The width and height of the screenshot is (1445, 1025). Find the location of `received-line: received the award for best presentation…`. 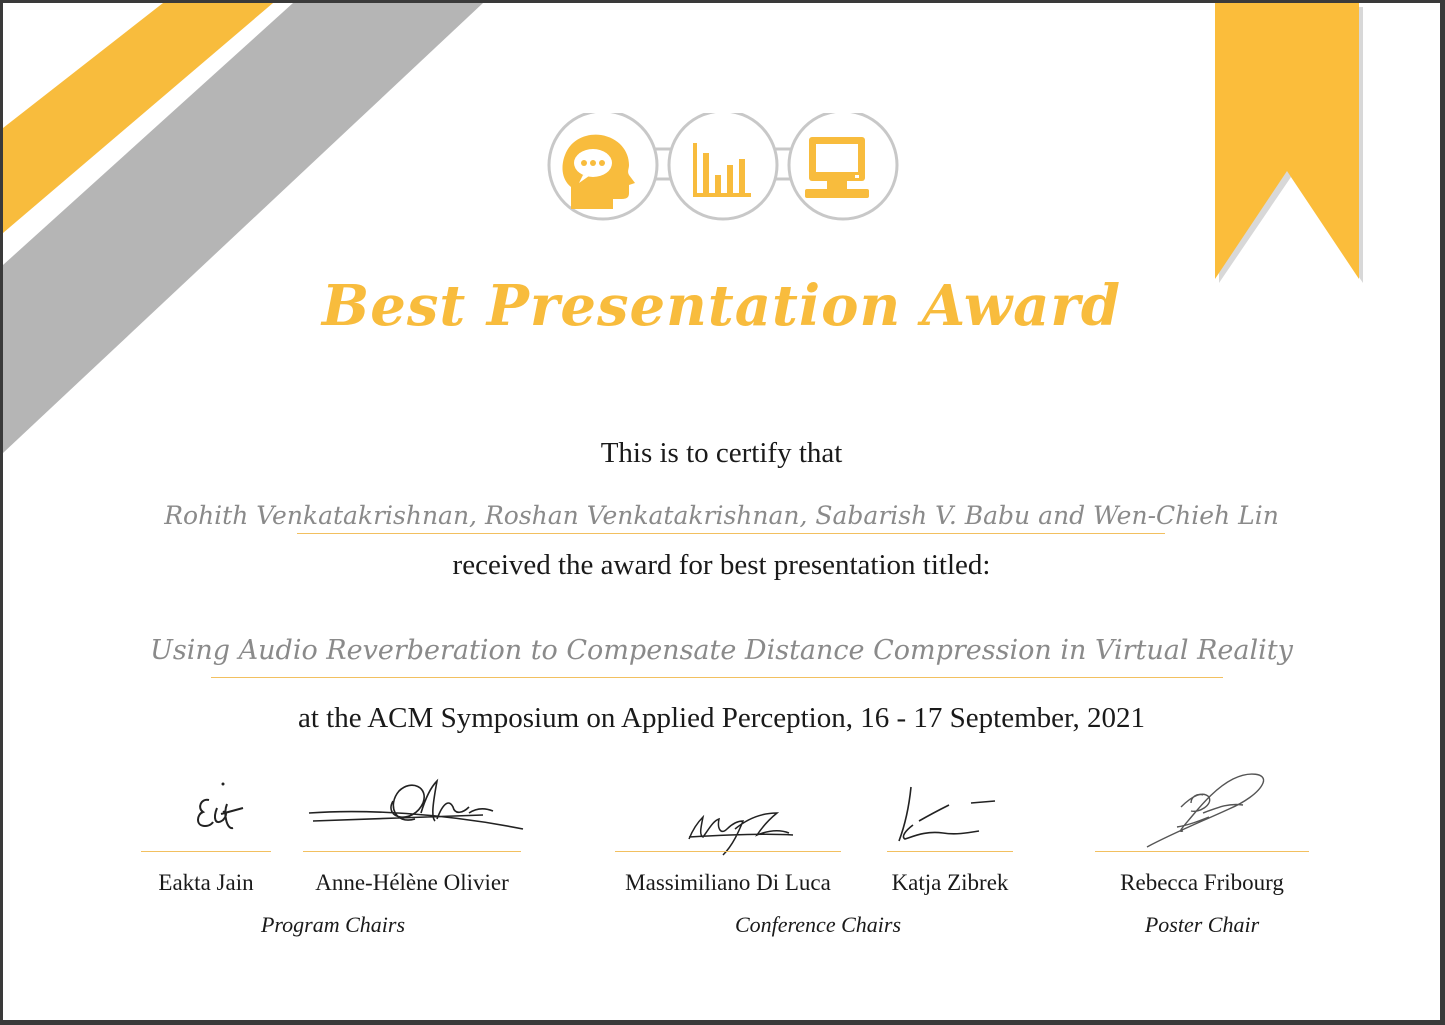

received-line: received the award for best presentation… is located at coordinates (721, 565).